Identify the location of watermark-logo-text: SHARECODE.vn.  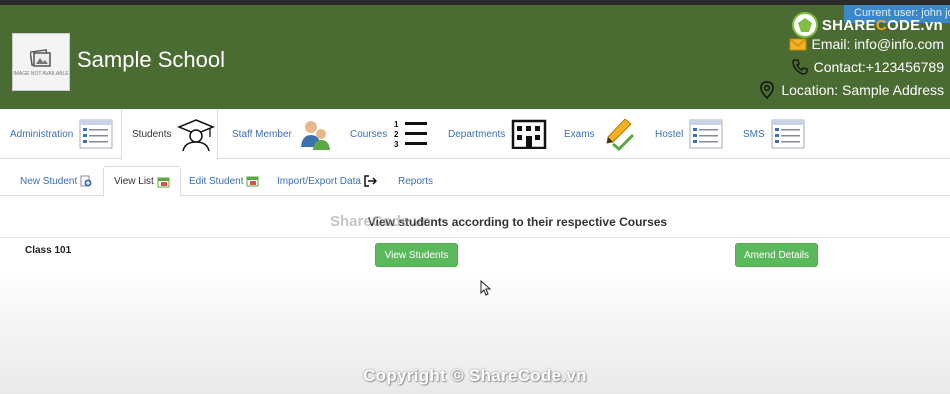
(882, 25).